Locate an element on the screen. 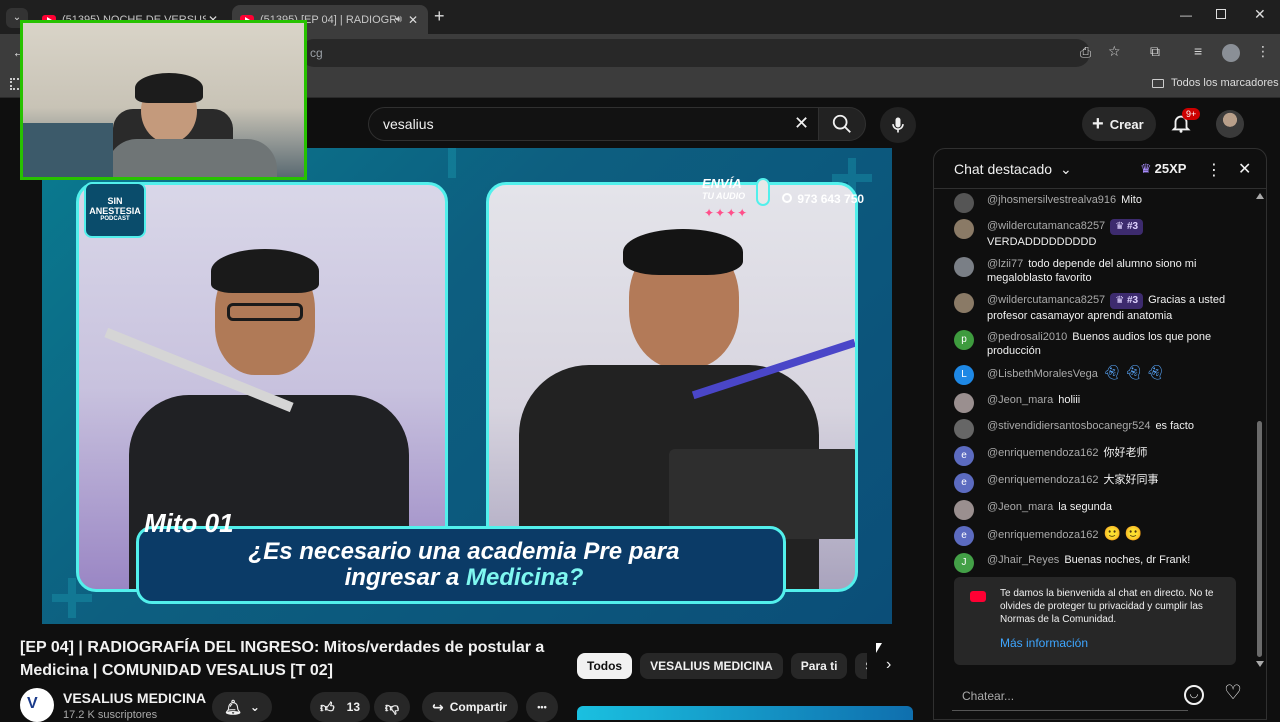 The image size is (1280, 722). xp-badge: ♛ 25XP is located at coordinates (1163, 169).